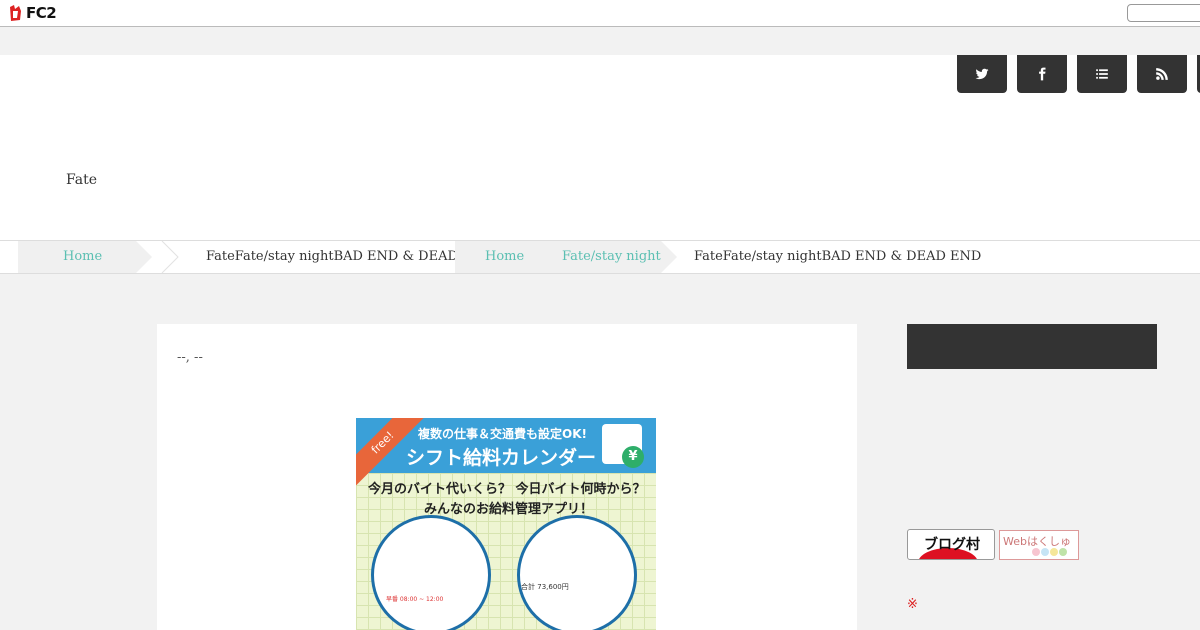 The width and height of the screenshot is (1200, 630). What do you see at coordinates (1032, 346) in the screenshot?
I see `sidebar-heading` at bounding box center [1032, 346].